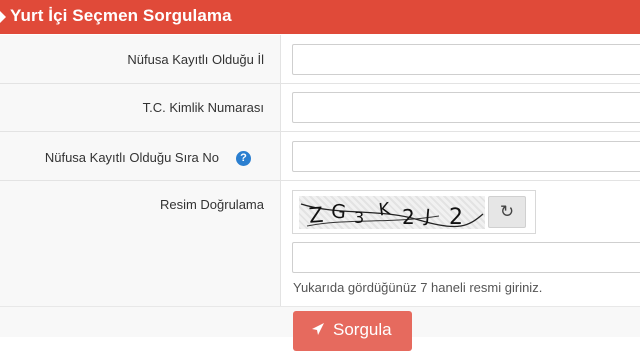 Image resolution: width=640 pixels, height=351 pixels. I want to click on form-row-tc-id: T.C. Kimlik Numarası, so click(320, 108).